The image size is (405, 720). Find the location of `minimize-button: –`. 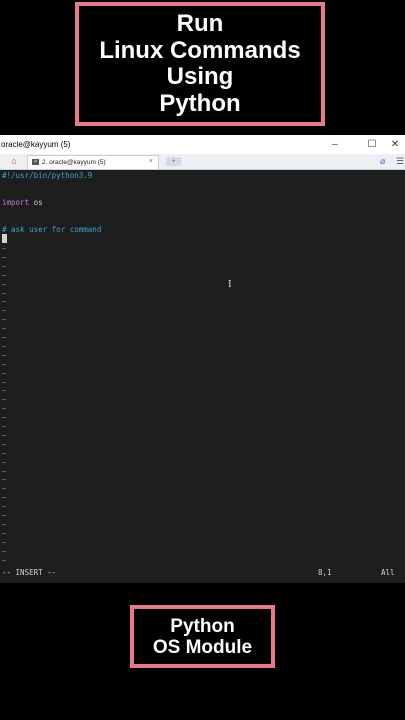

minimize-button: – is located at coordinates (335, 144).